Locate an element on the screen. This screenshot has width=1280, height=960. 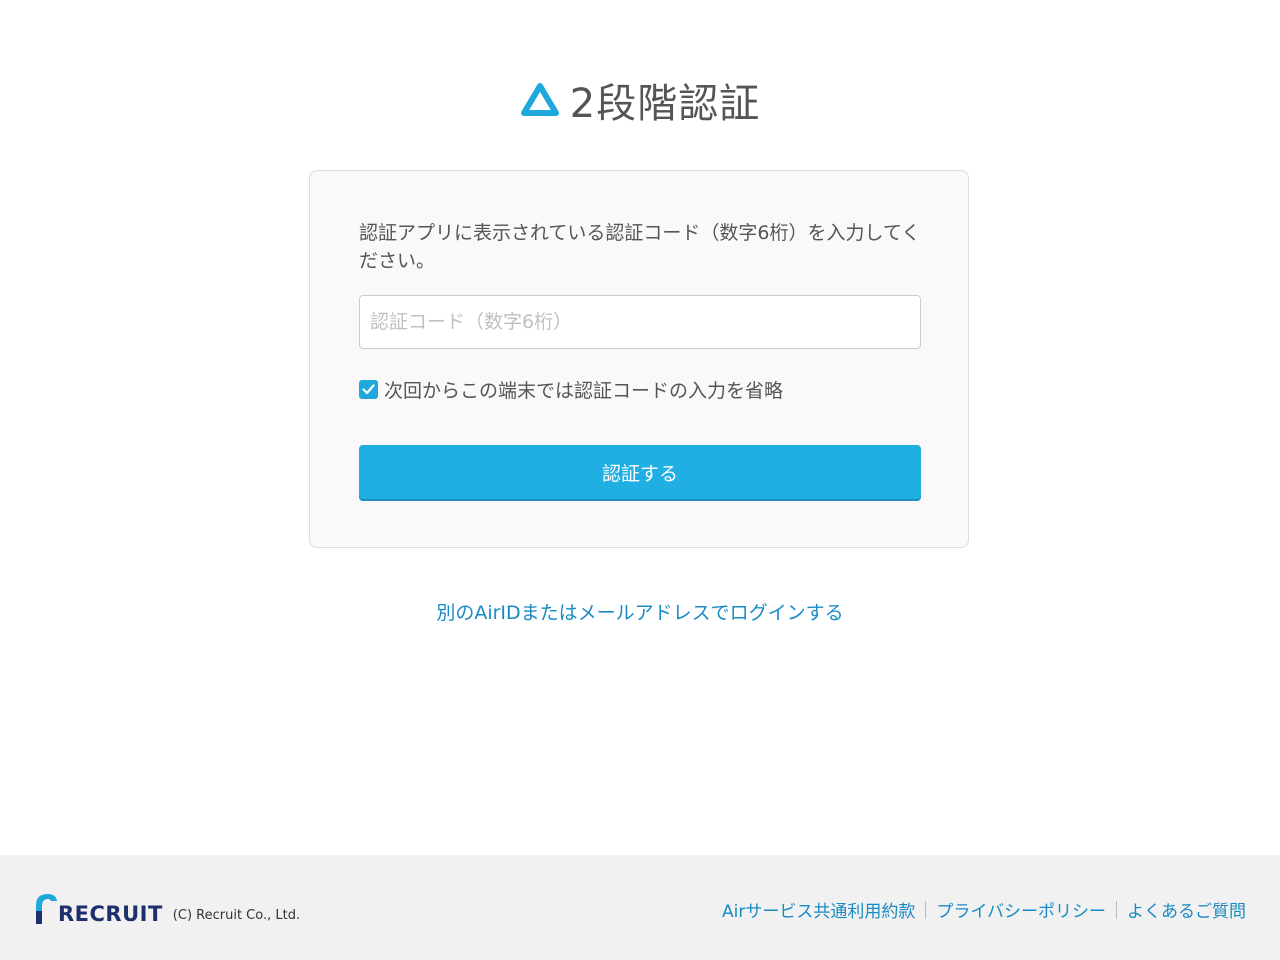
checkmark-icon is located at coordinates (368, 389).